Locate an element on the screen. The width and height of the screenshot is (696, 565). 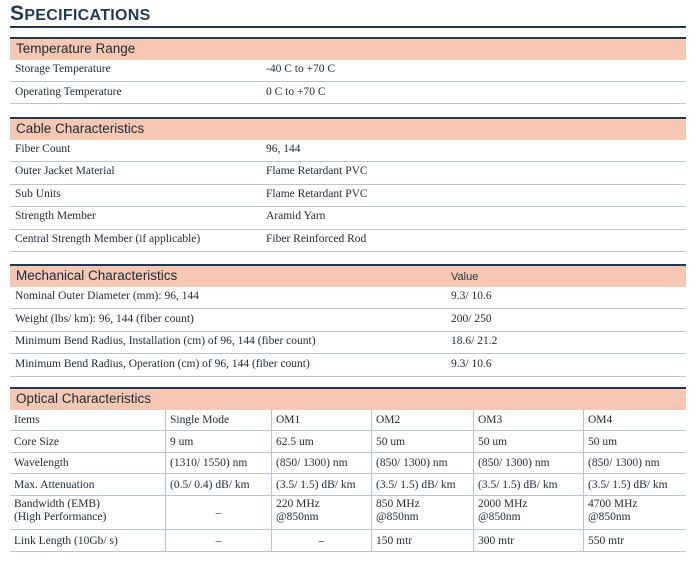
cell-text: 550 mtr is located at coordinates (606, 541).